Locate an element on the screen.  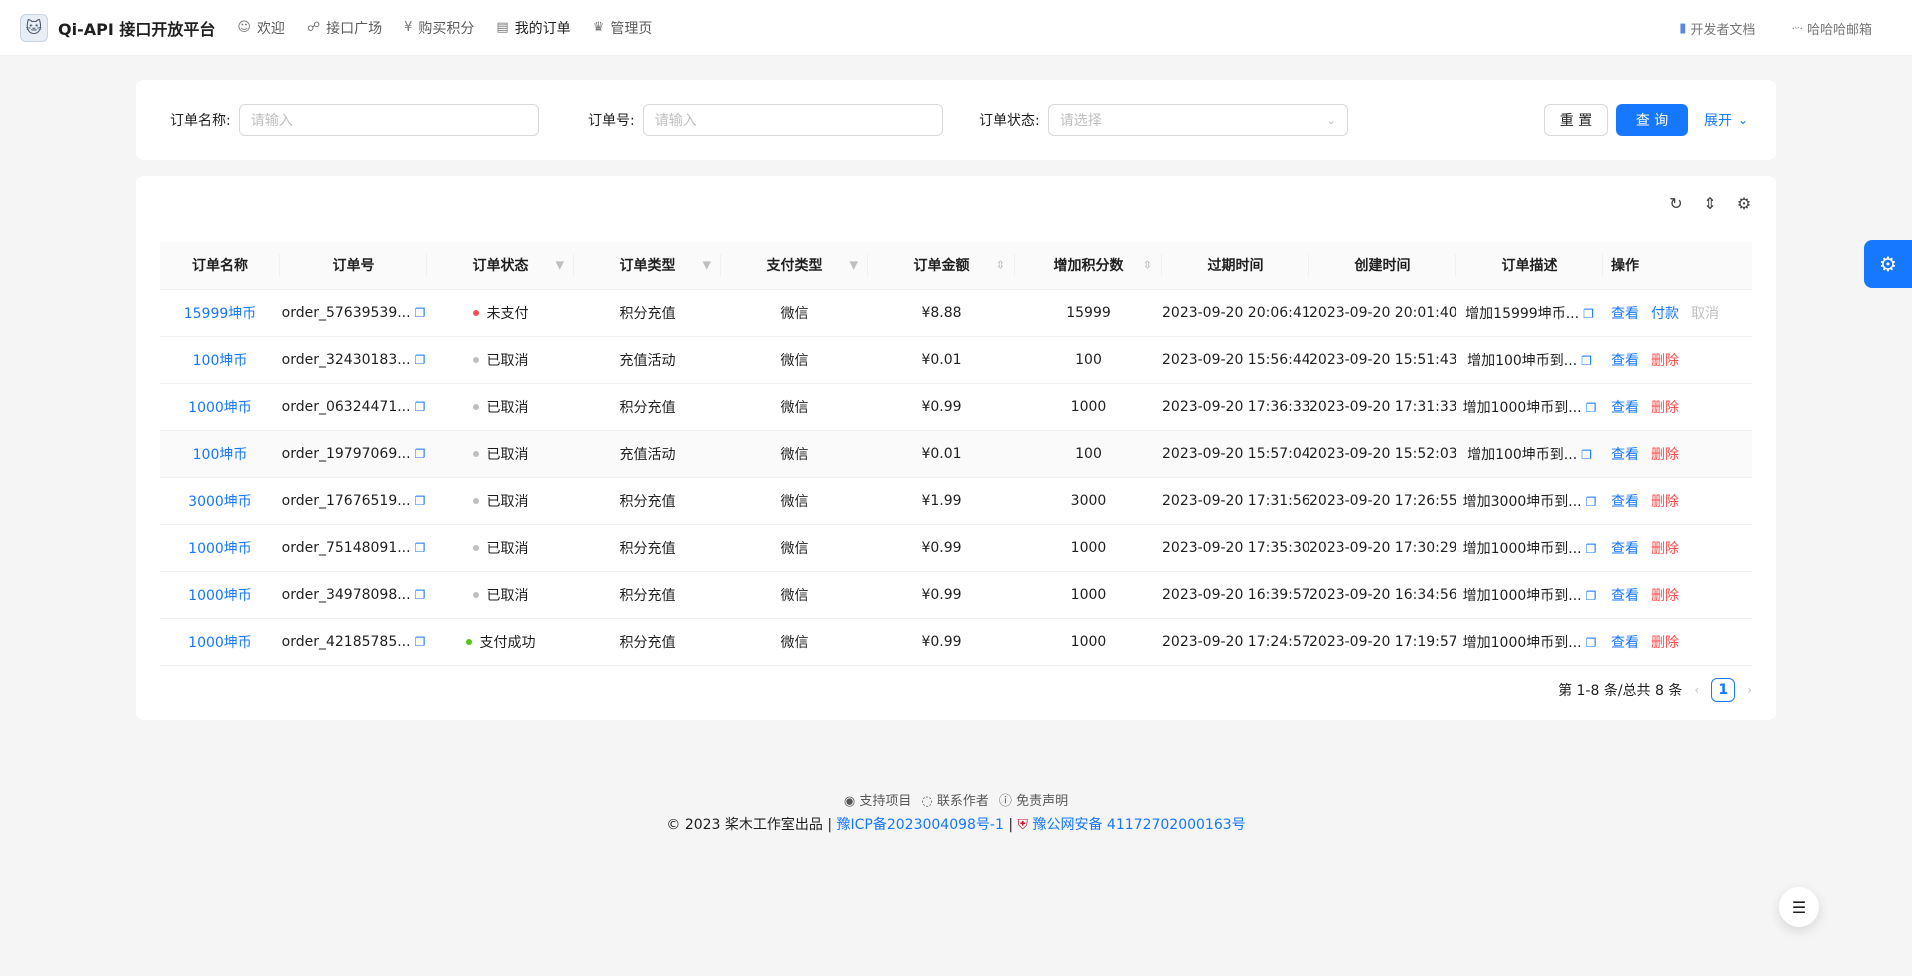
cell-points: 1000 is located at coordinates (1088, 642).